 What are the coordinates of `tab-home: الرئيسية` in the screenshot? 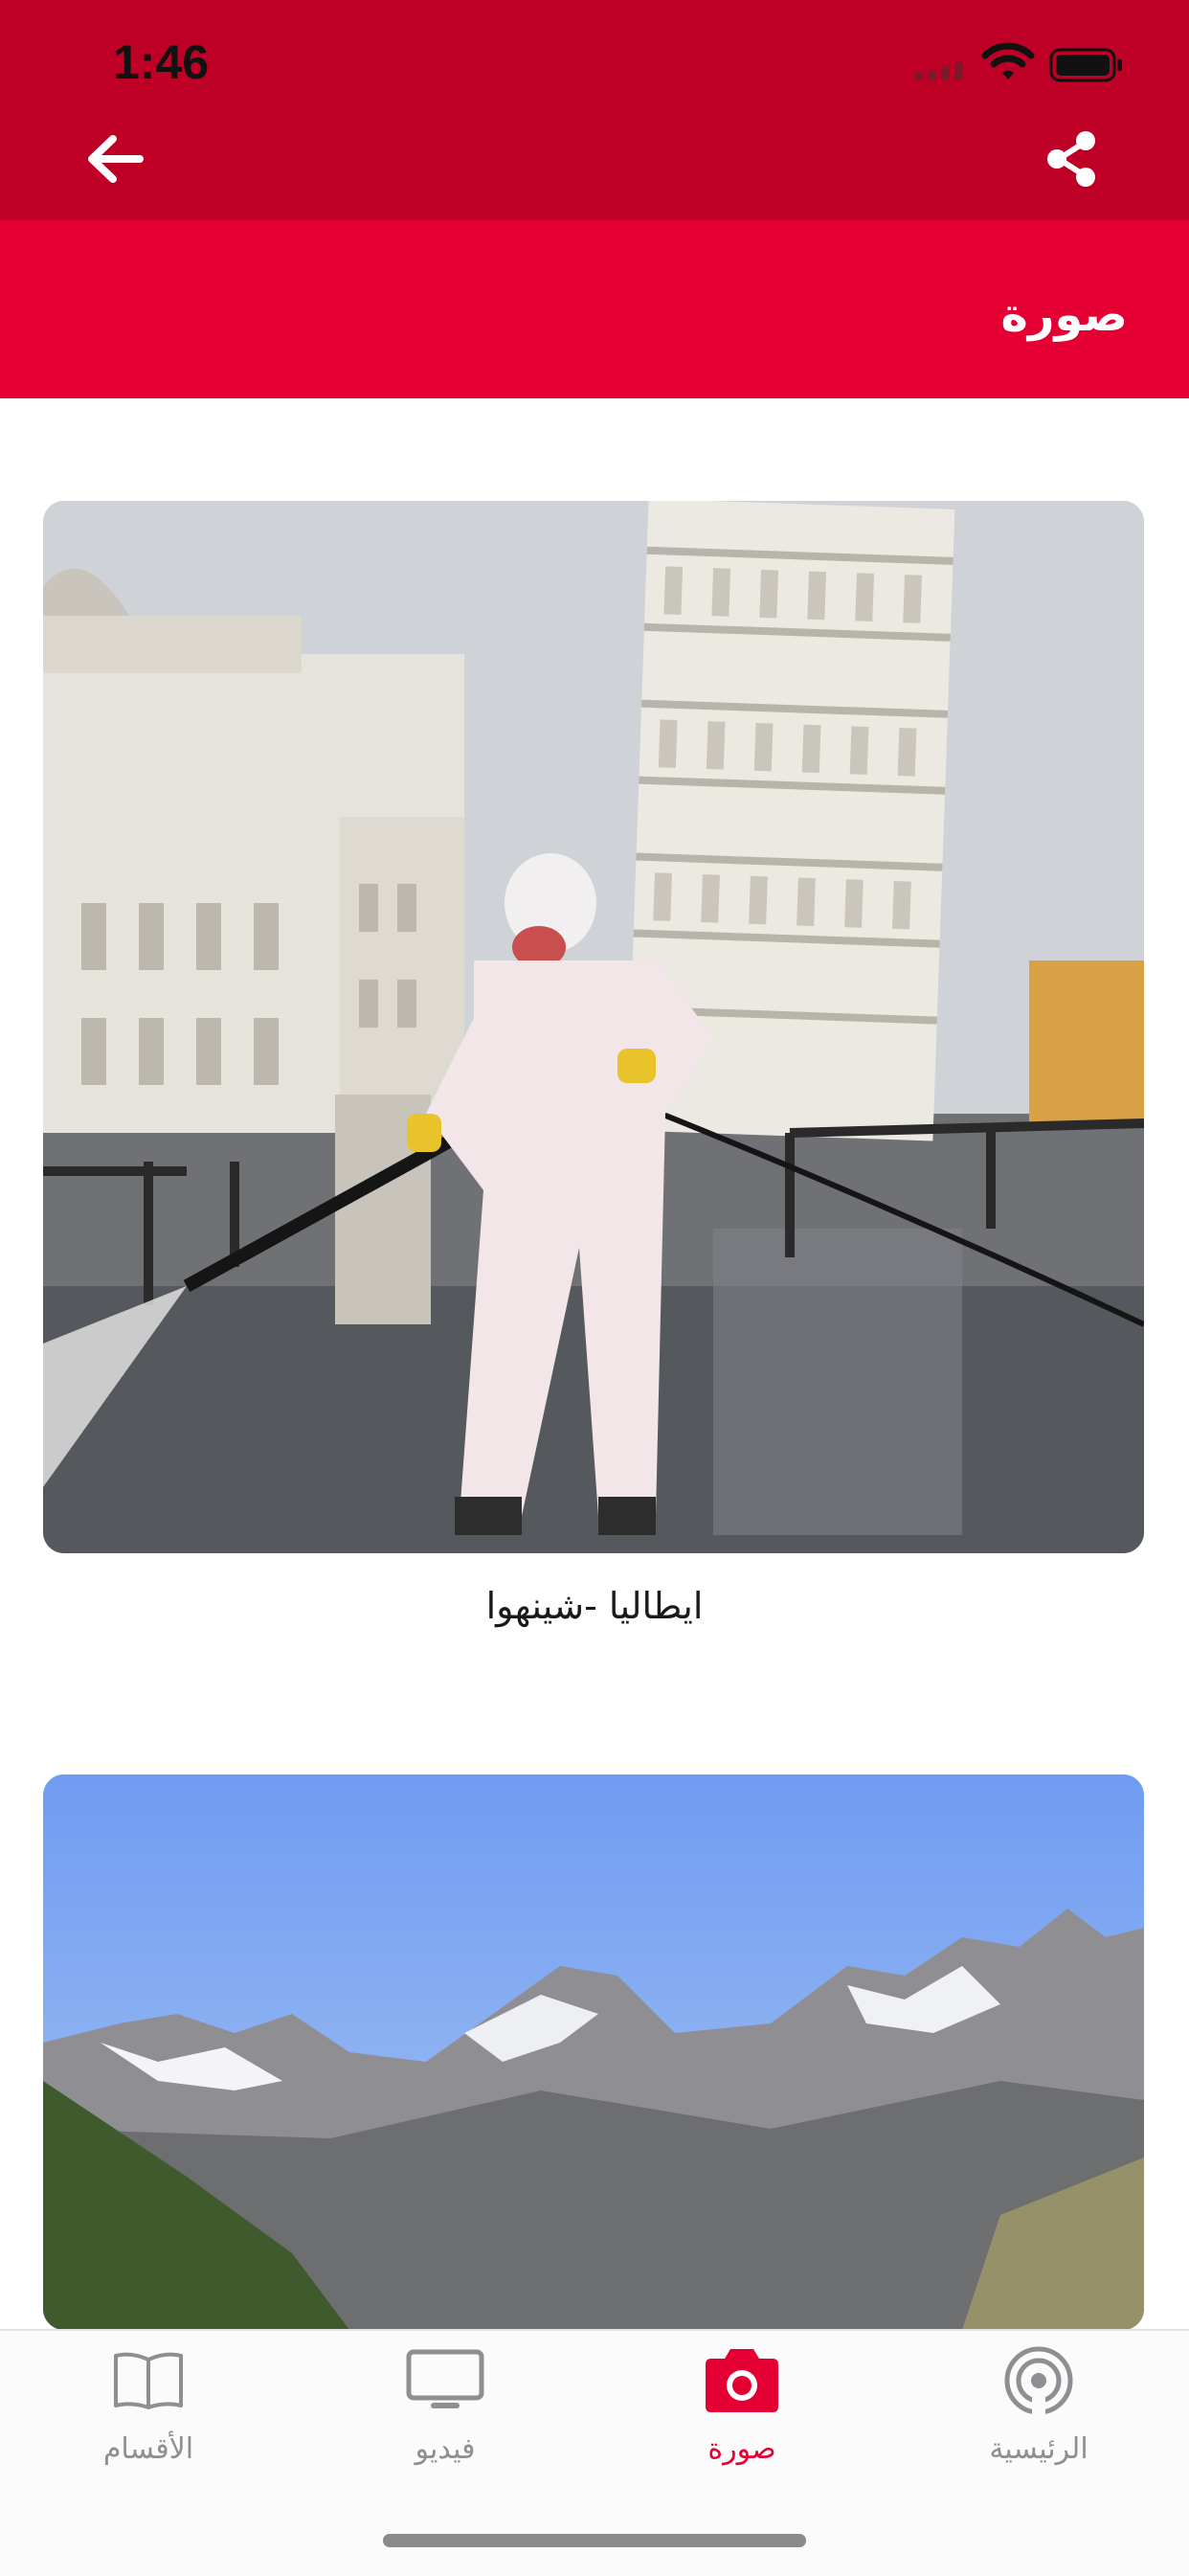 It's located at (1039, 2419).